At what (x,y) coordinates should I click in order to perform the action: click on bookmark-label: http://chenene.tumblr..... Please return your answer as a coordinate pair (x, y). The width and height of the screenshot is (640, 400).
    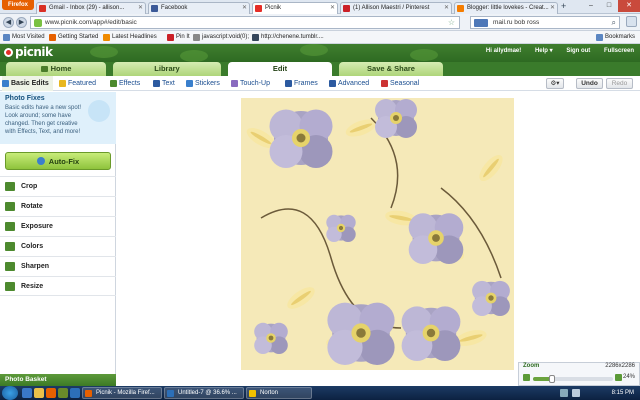
    Looking at the image, I should click on (292, 37).